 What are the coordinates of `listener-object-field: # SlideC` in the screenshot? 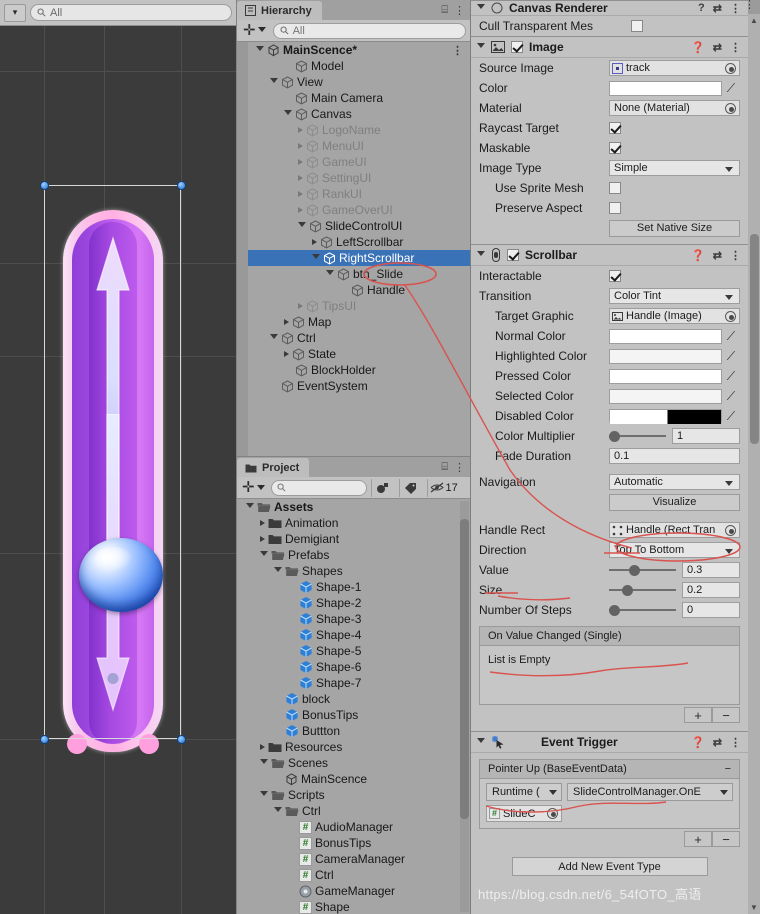 It's located at (524, 813).